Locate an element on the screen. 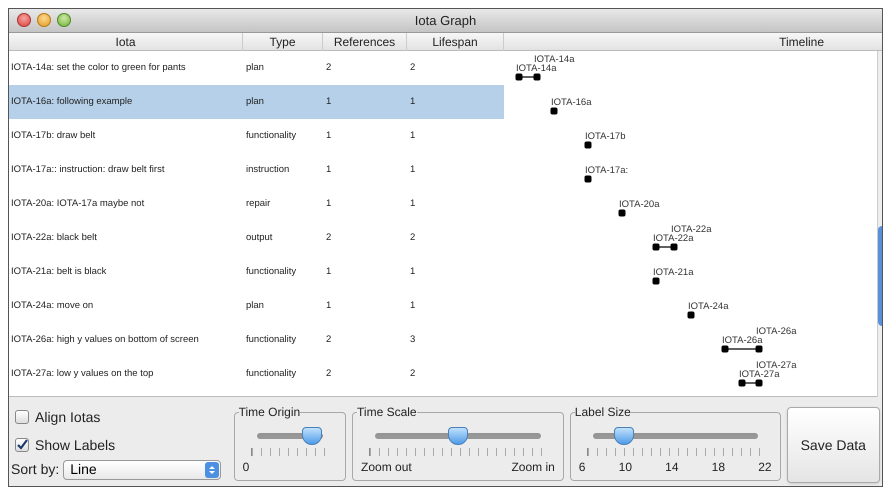 This screenshot has width=883, height=487. checkbox-label: Show Labels is located at coordinates (75, 445).